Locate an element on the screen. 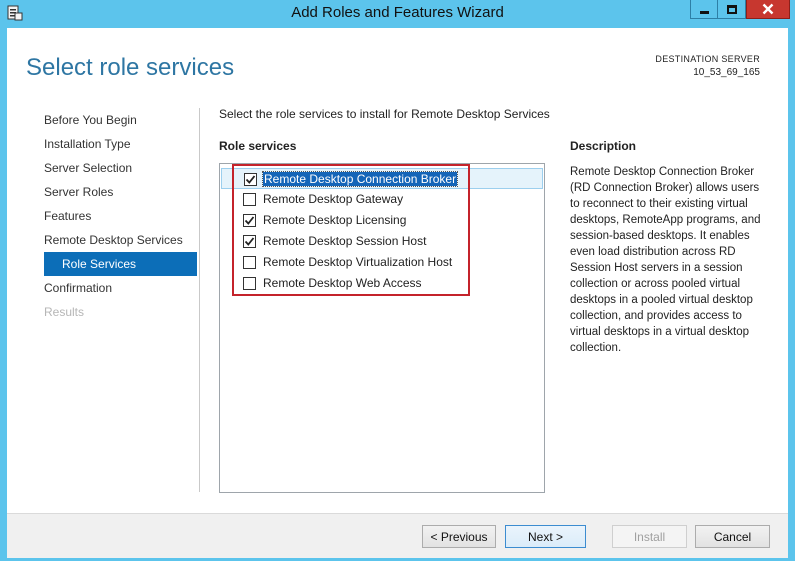  role-service-row: Remote Desktop Session Host is located at coordinates (382, 241).